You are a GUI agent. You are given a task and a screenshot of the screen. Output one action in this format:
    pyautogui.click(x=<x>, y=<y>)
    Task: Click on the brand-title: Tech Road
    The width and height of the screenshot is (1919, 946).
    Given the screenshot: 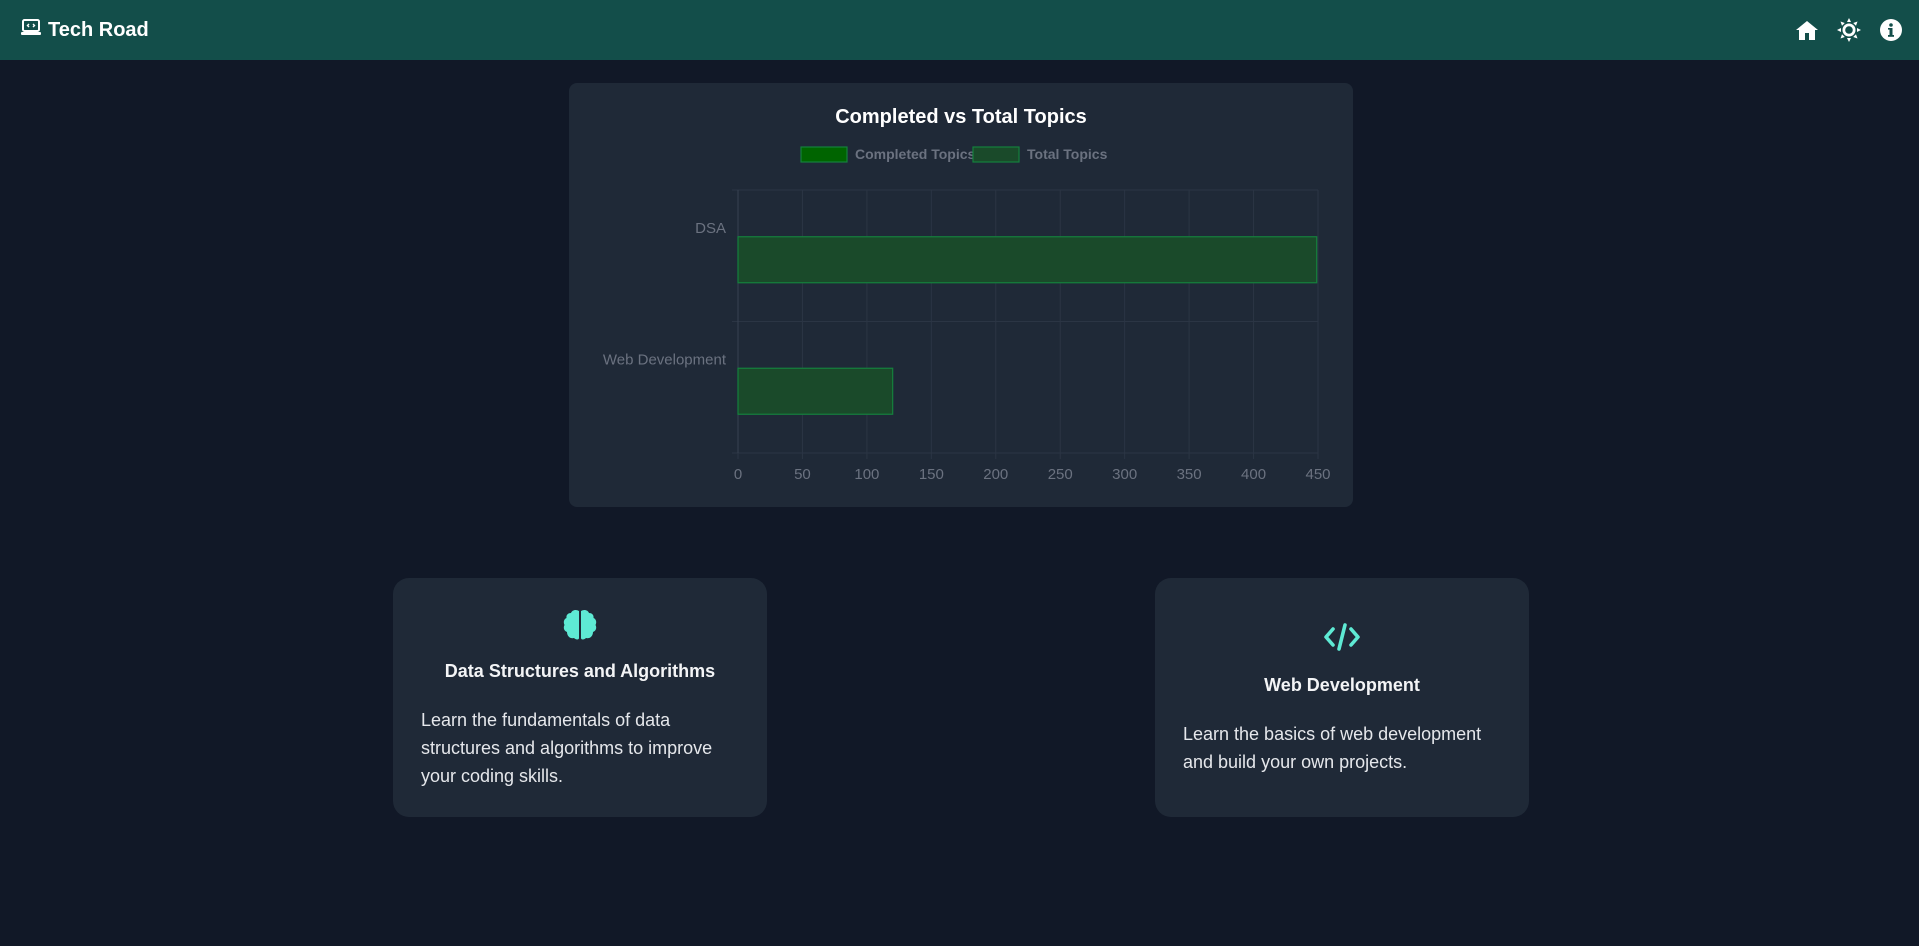 What is the action you would take?
    pyautogui.click(x=98, y=29)
    